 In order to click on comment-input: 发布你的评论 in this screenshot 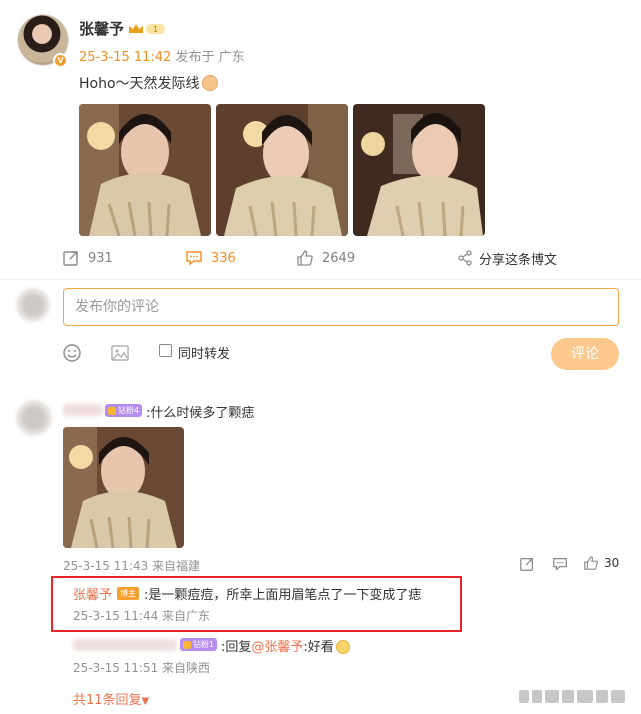, I will do `click(341, 307)`.